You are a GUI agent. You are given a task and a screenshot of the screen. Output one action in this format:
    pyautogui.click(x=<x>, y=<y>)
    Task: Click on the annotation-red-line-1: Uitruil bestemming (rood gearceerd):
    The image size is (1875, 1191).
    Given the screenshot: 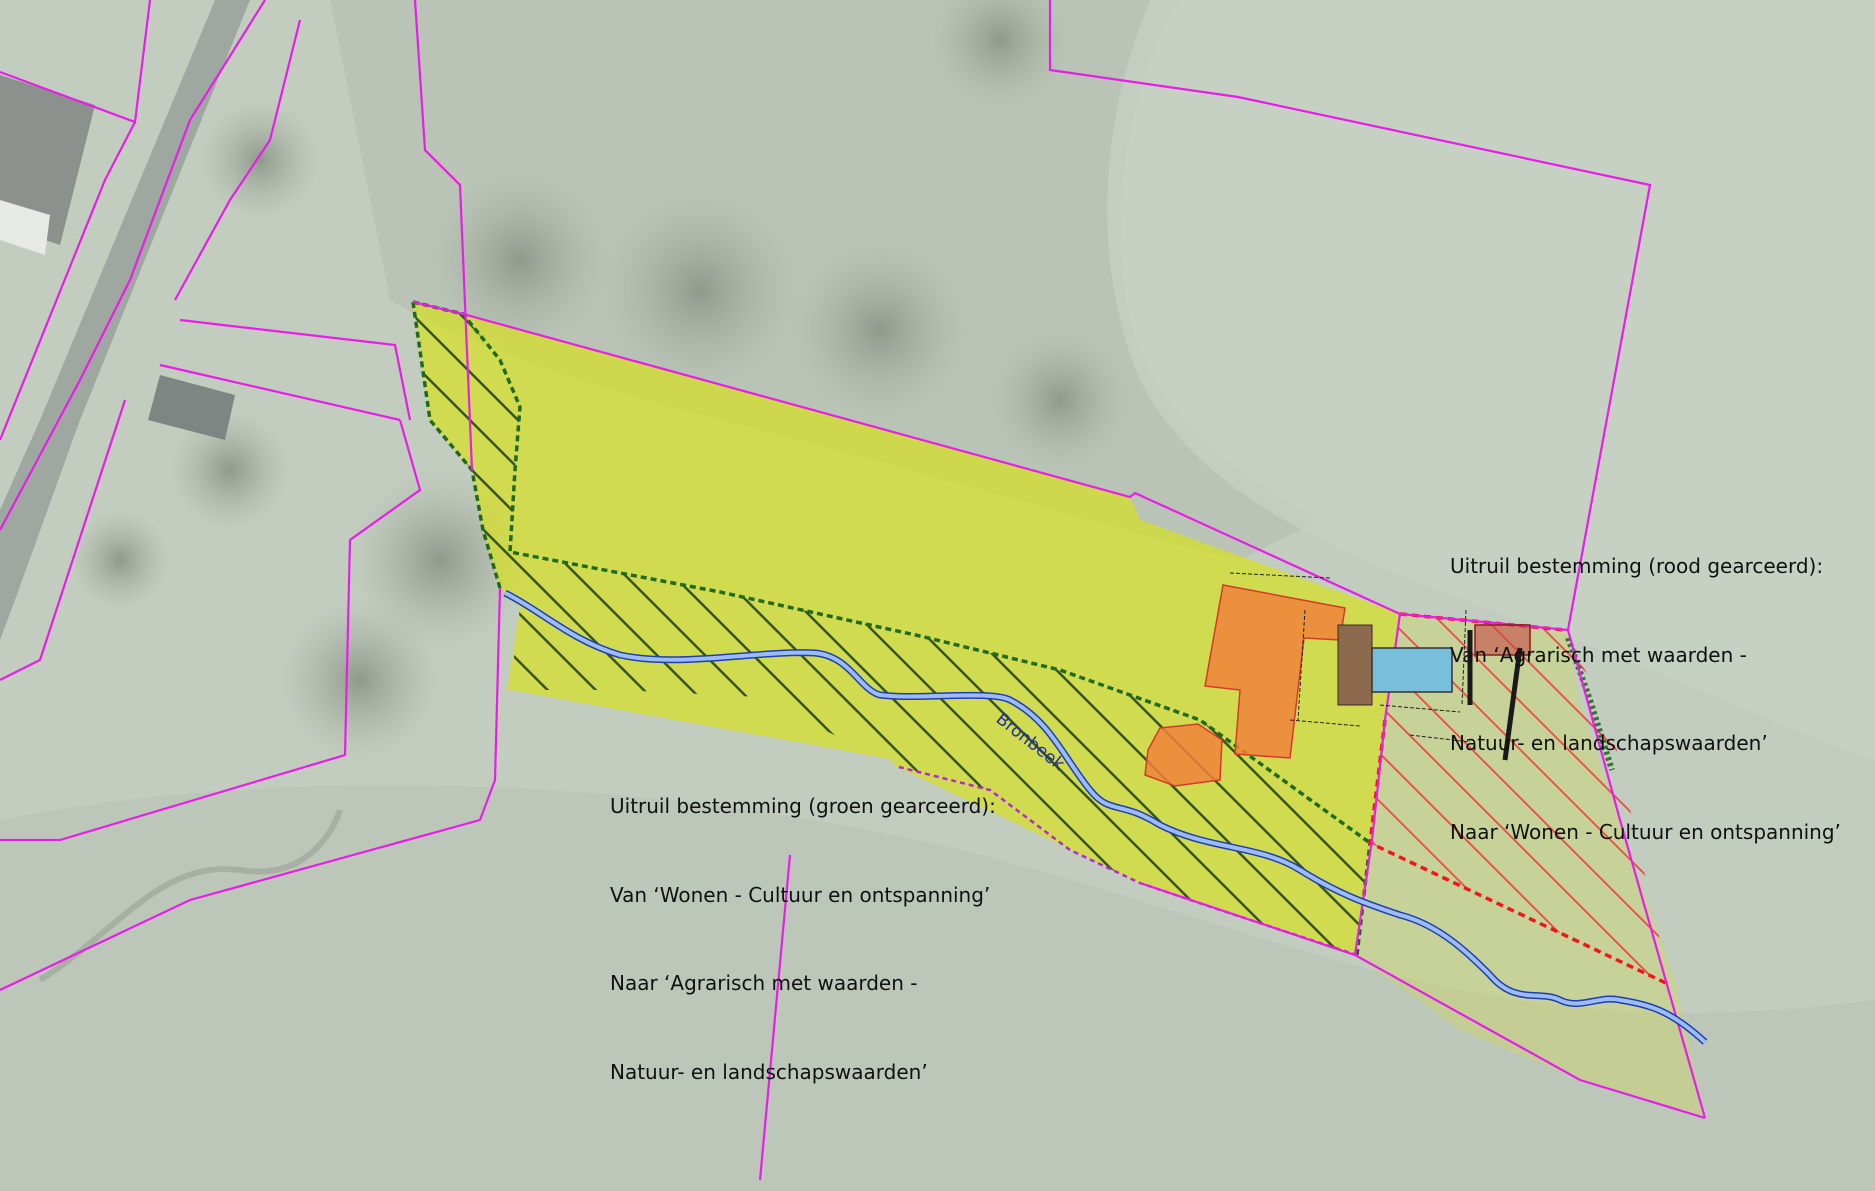 What is the action you would take?
    pyautogui.click(x=1637, y=566)
    